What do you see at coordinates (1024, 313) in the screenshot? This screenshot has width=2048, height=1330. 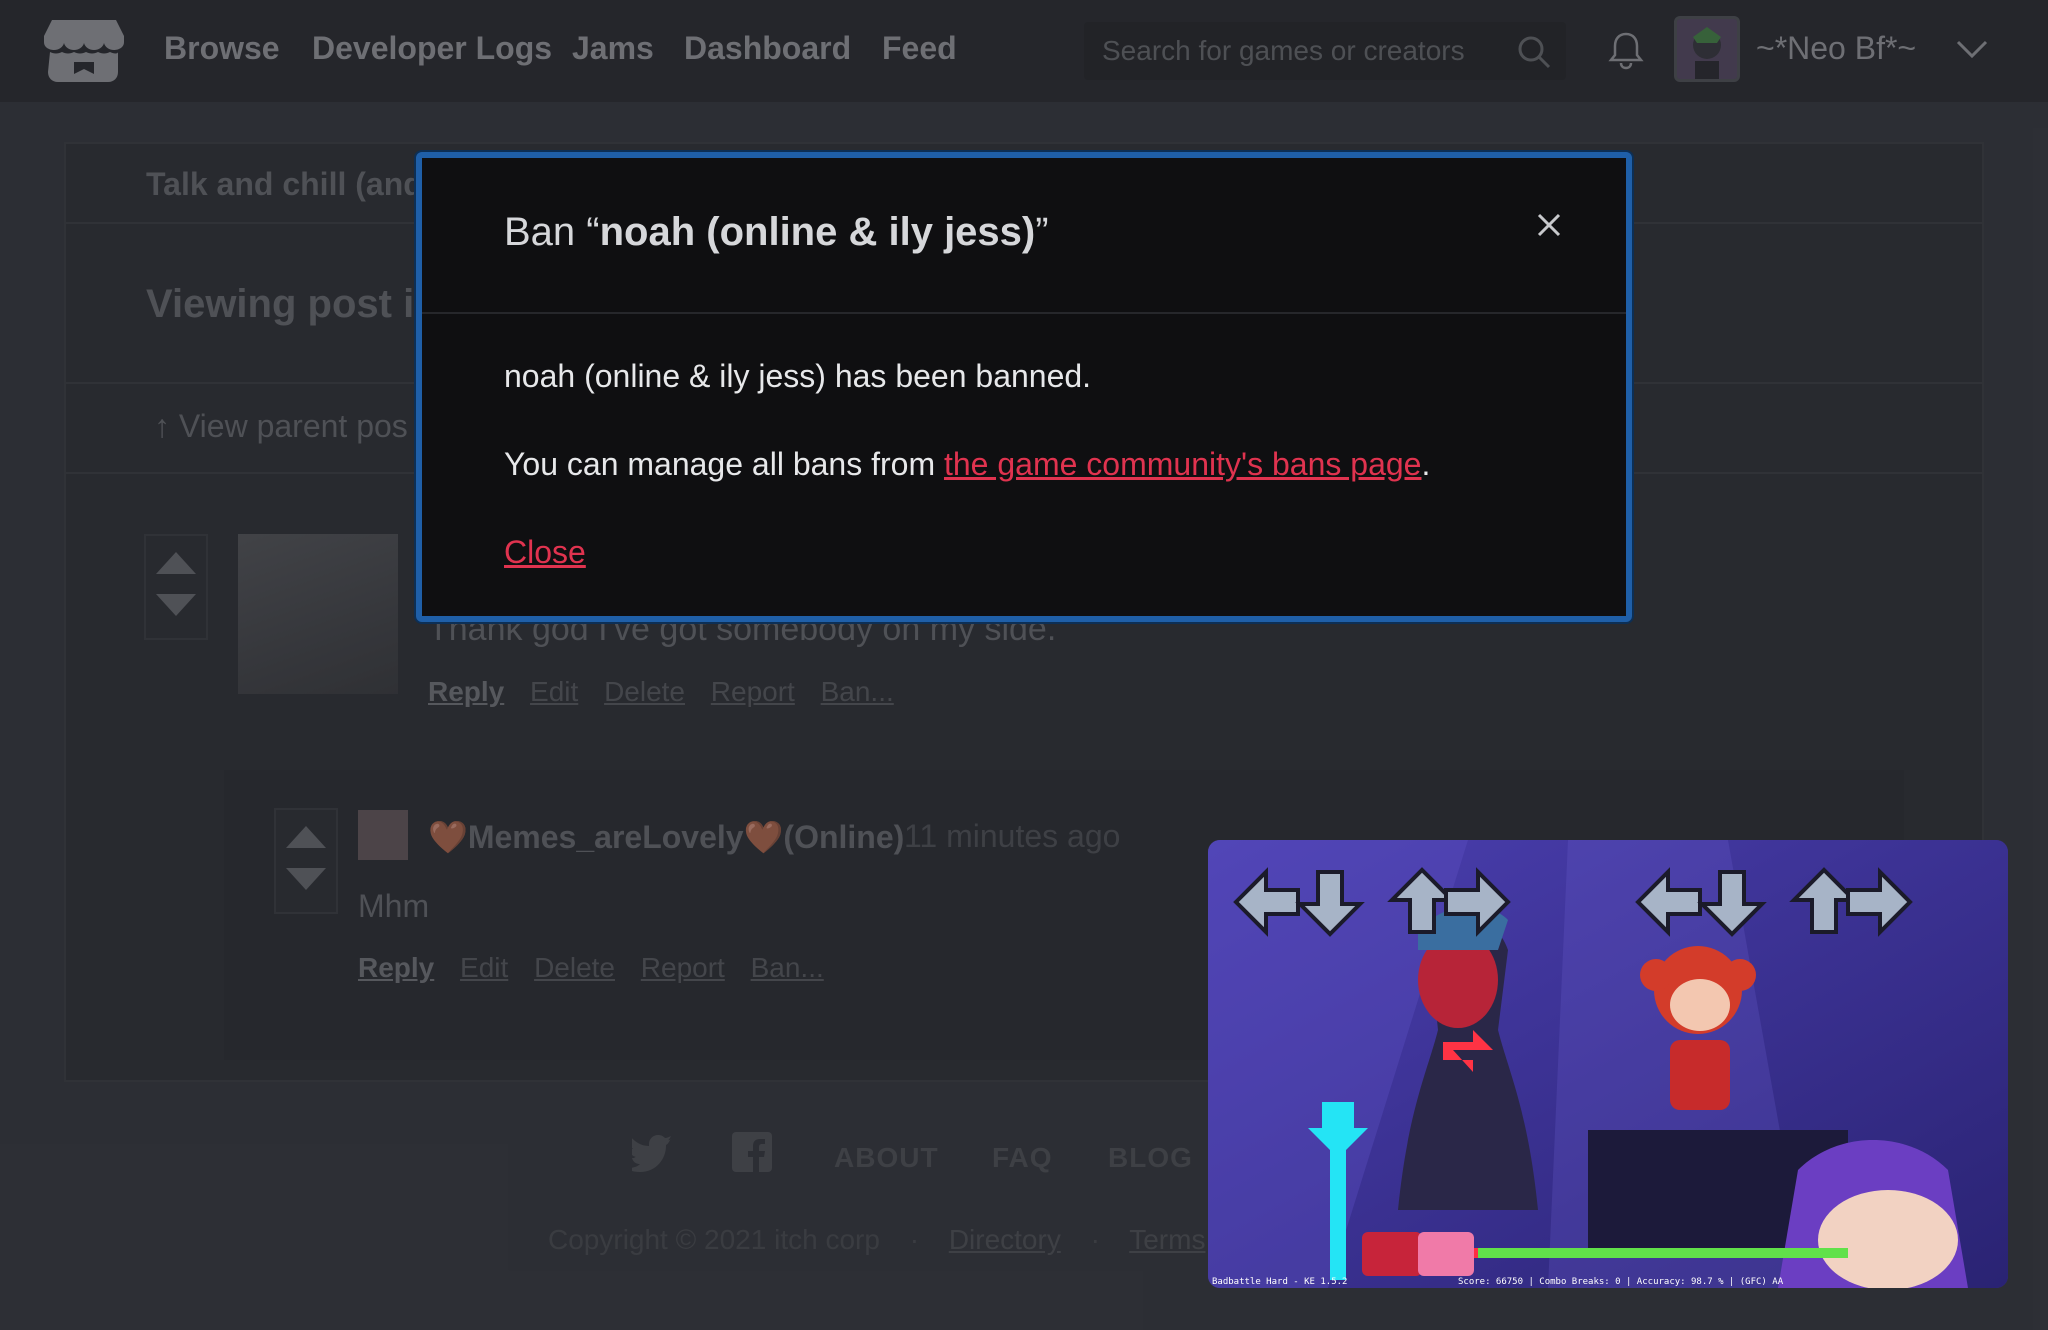 I see `dialog-divider` at bounding box center [1024, 313].